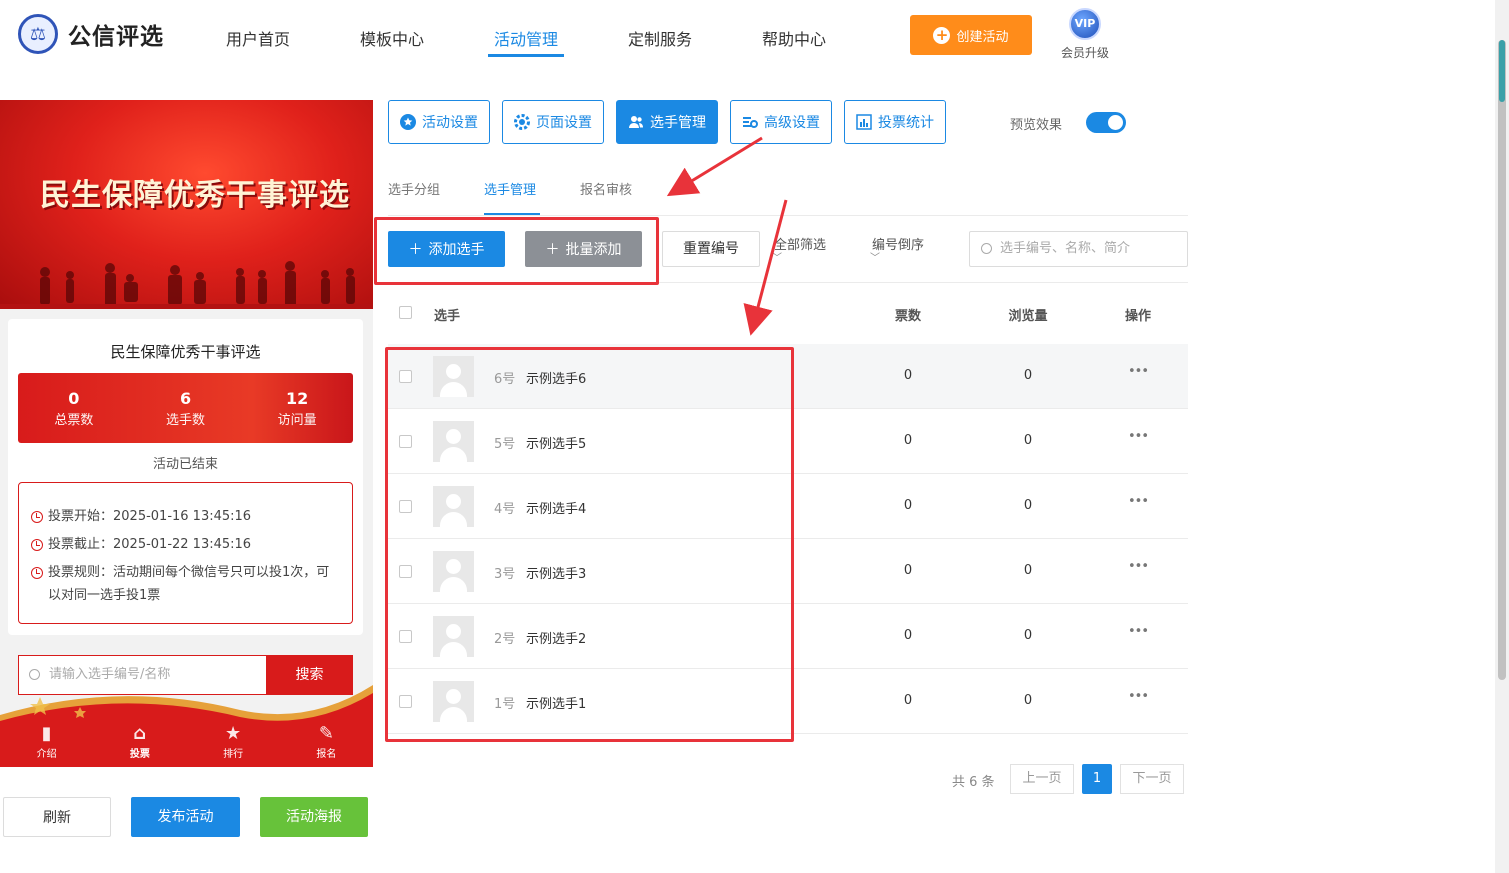 This screenshot has width=1509, height=873. I want to click on stat-visits: 12 访问量, so click(297, 408).